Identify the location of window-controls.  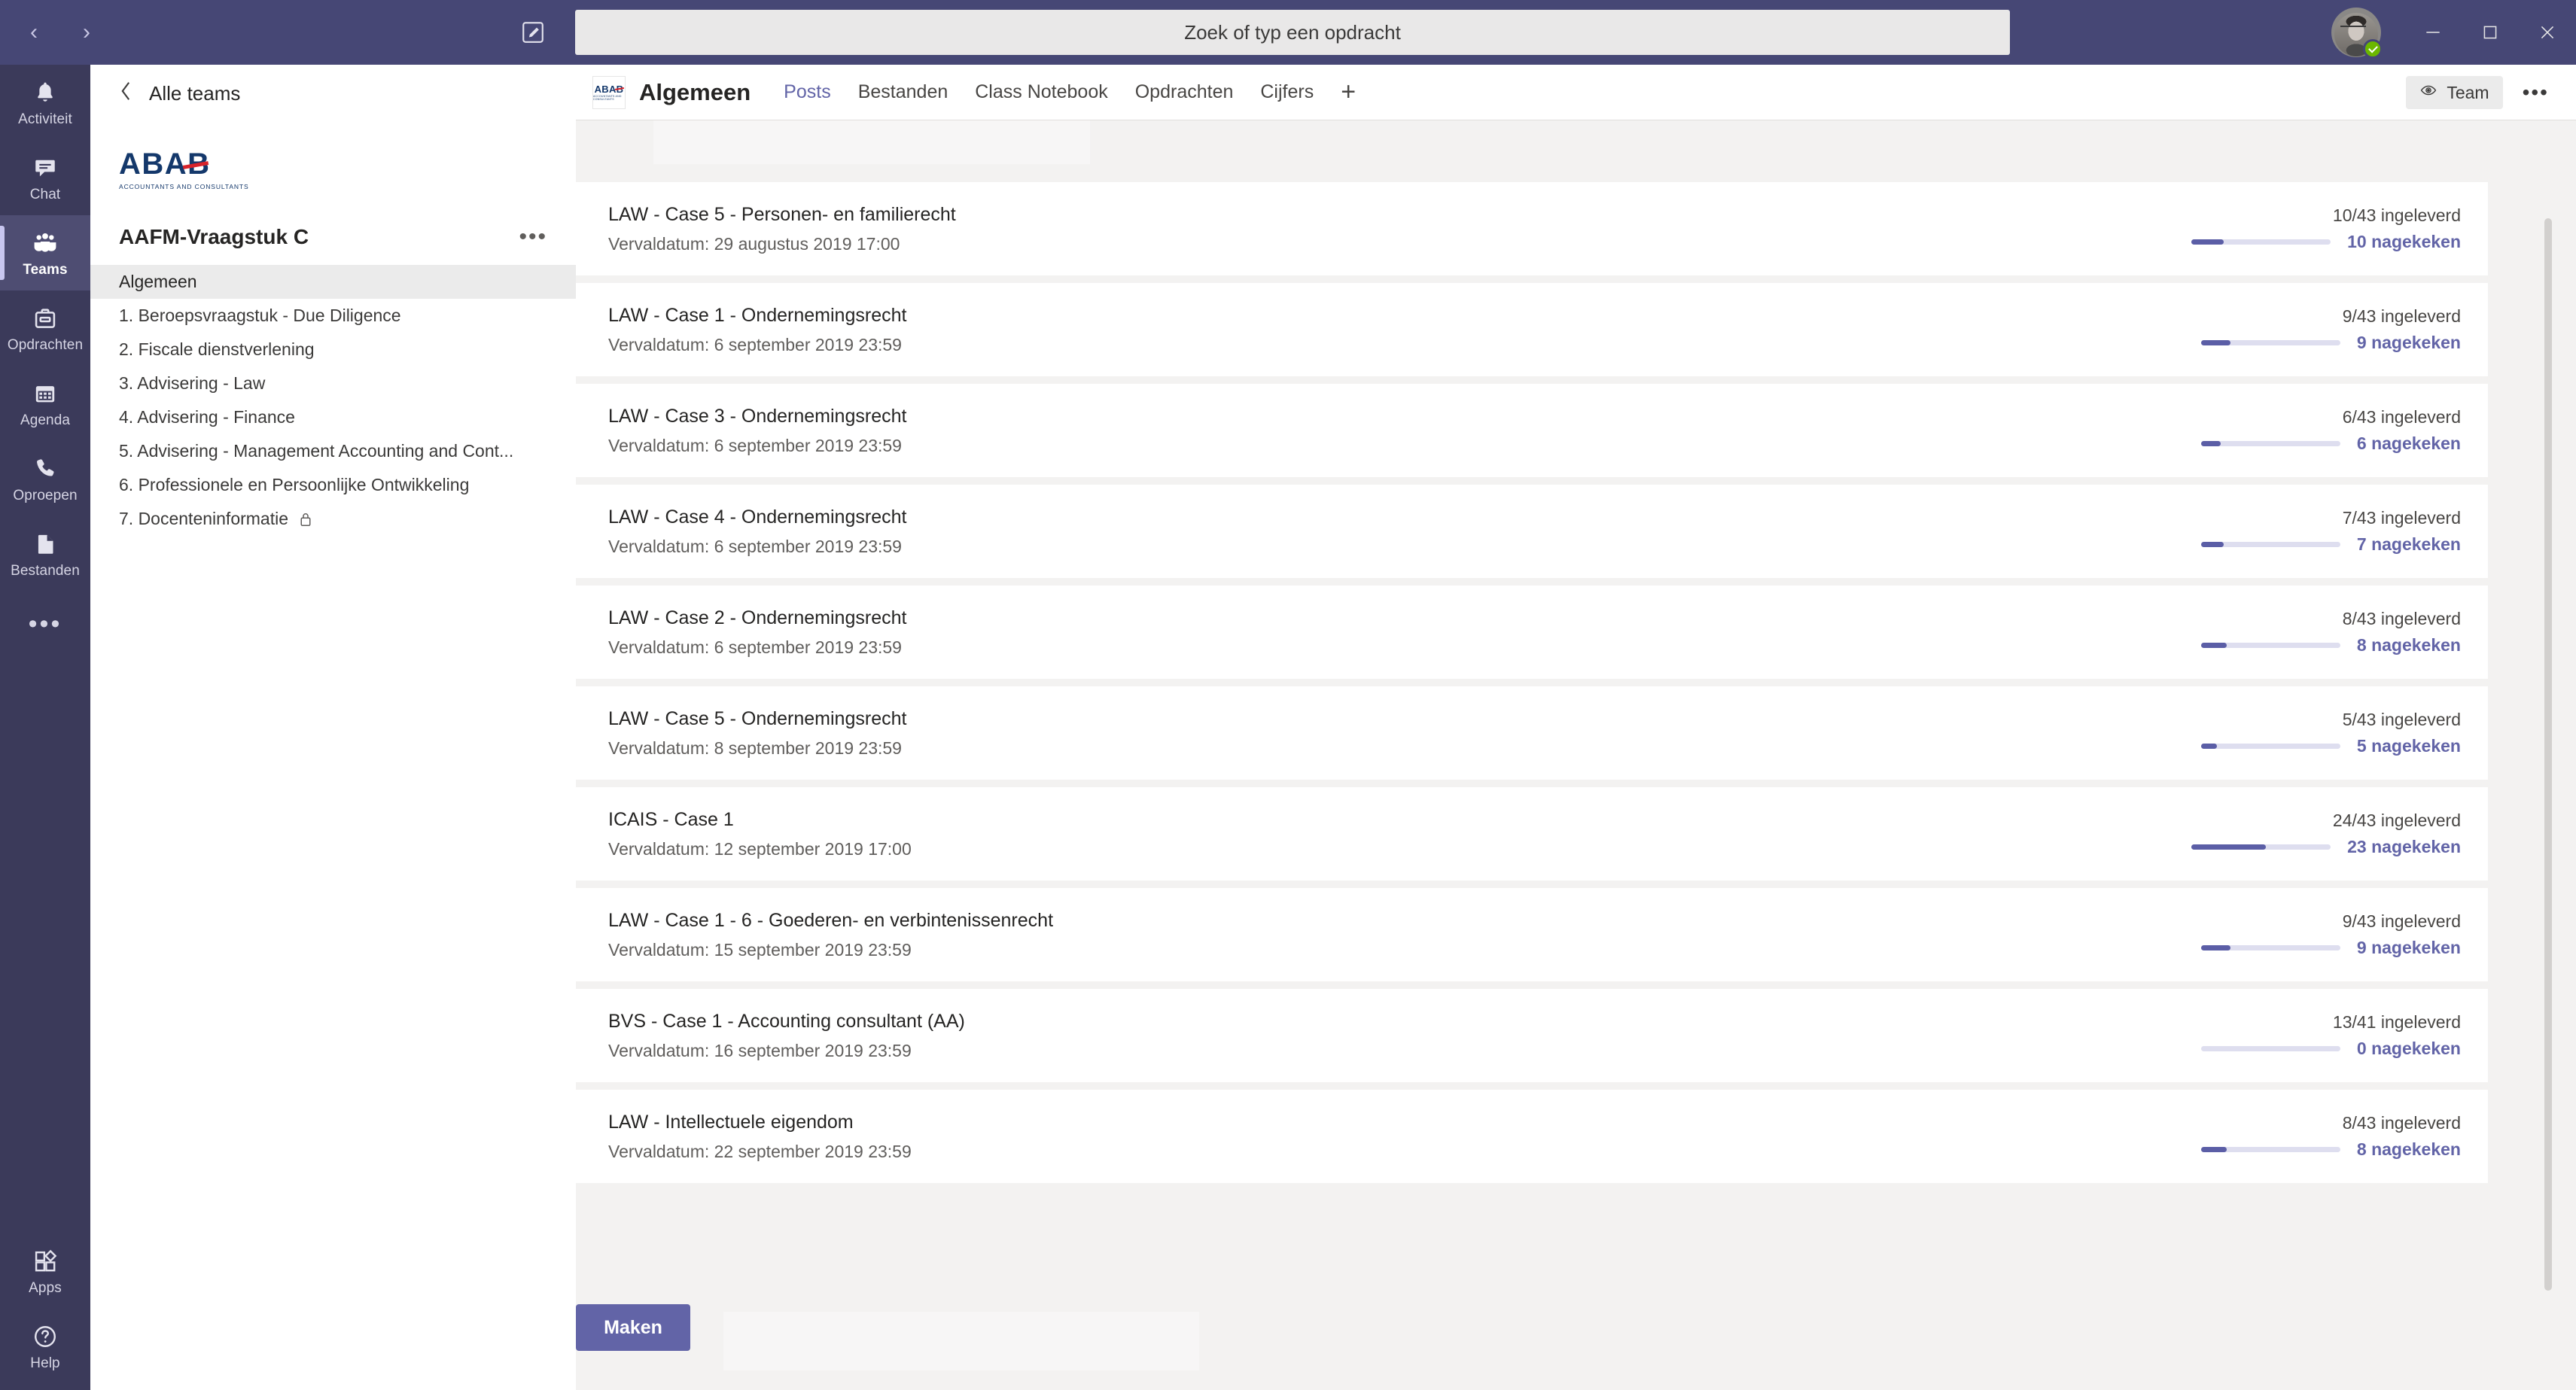
(2490, 32).